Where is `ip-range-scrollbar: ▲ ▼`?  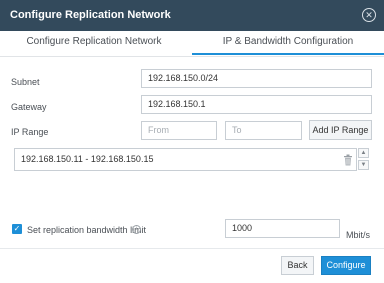 ip-range-scrollbar: ▲ ▼ is located at coordinates (364, 159).